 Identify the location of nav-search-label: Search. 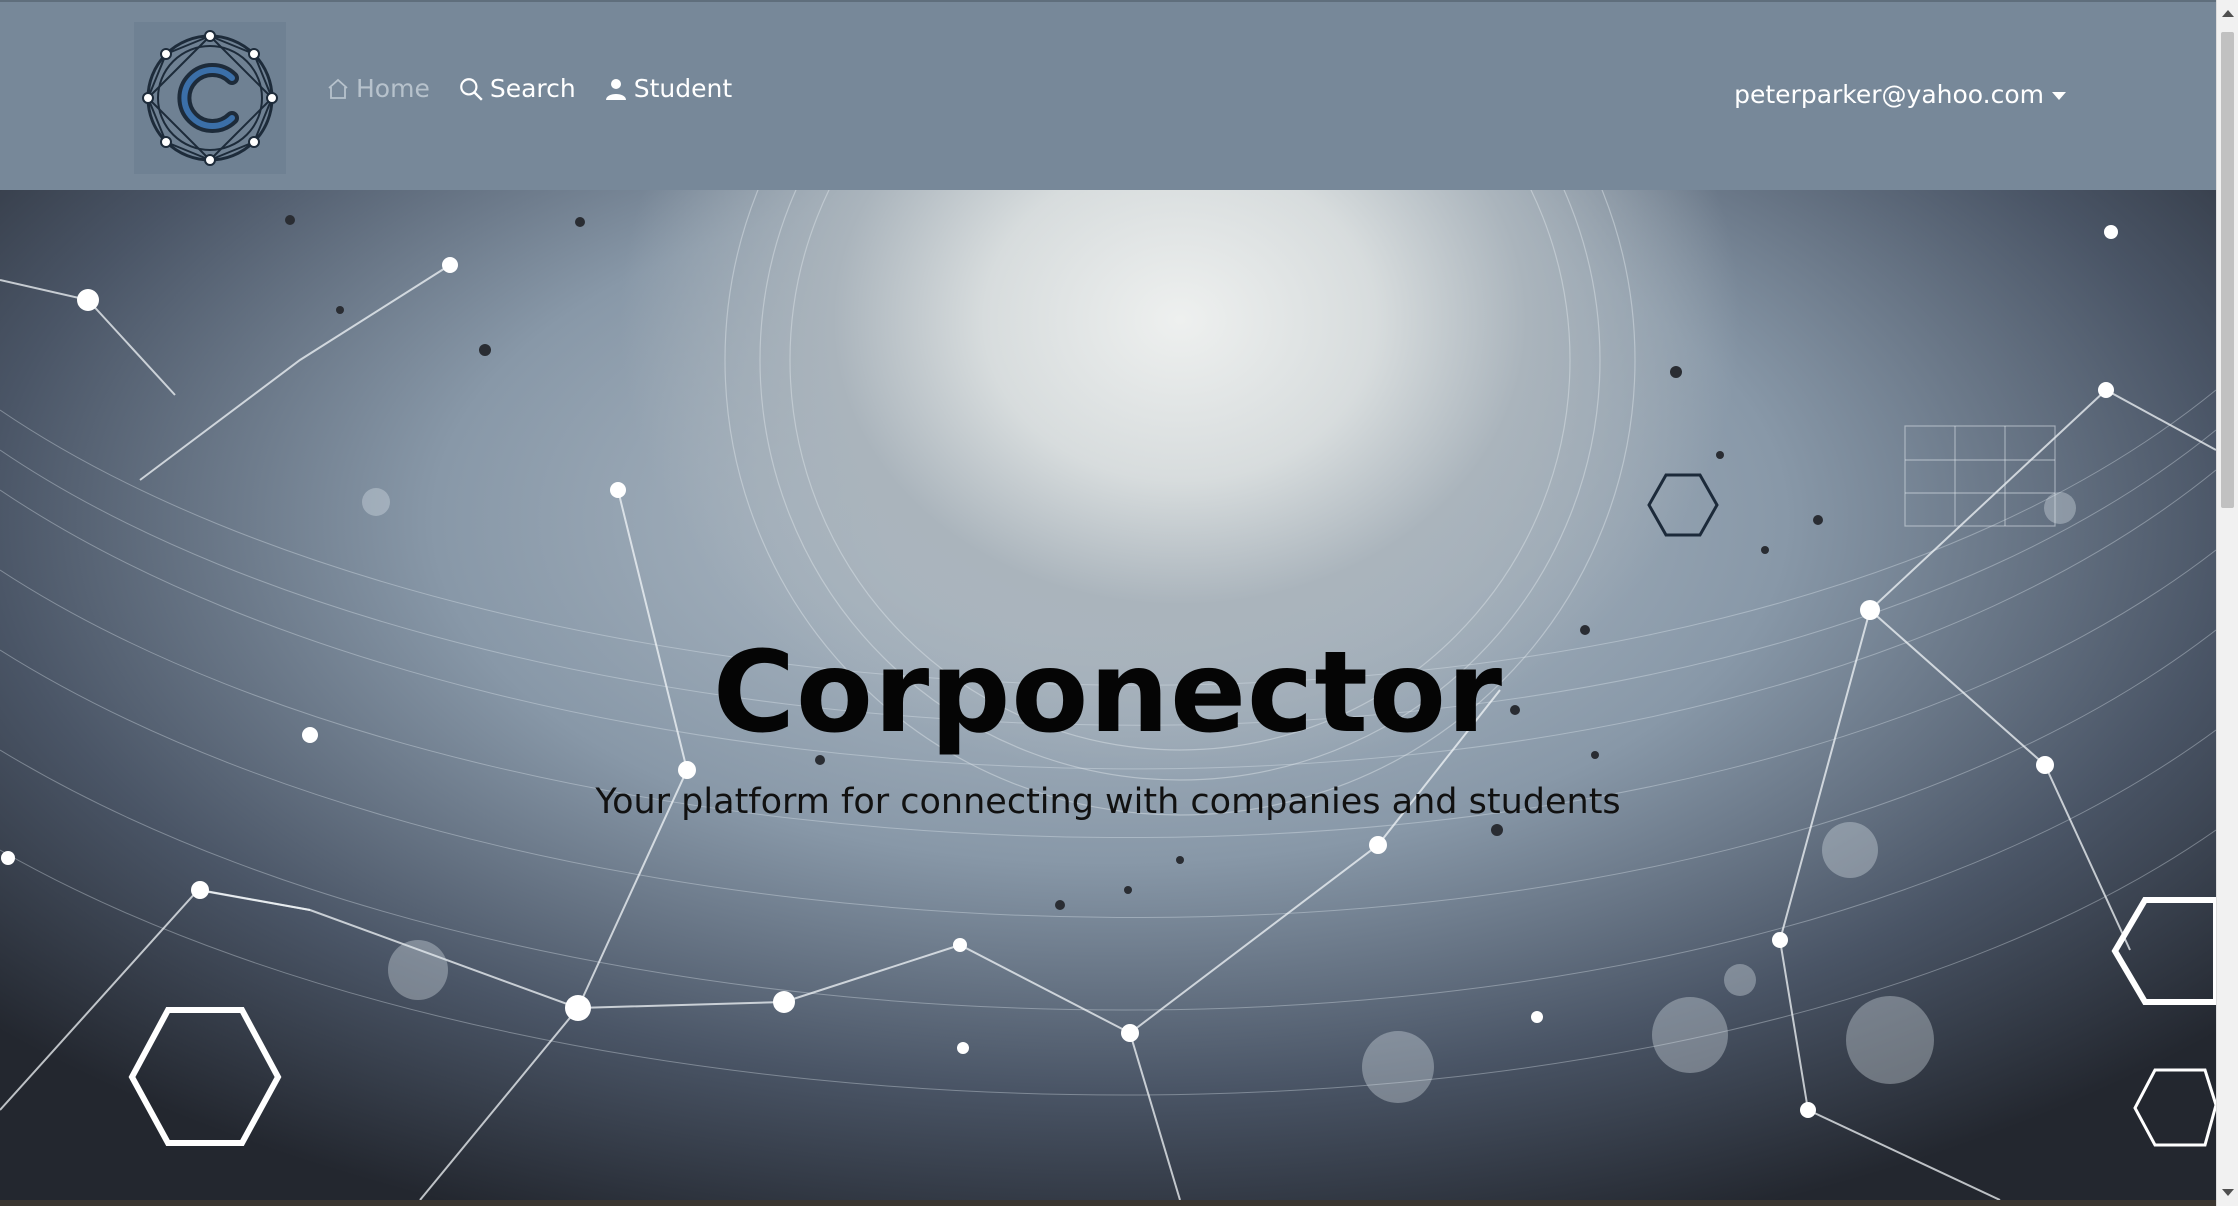
(532, 88).